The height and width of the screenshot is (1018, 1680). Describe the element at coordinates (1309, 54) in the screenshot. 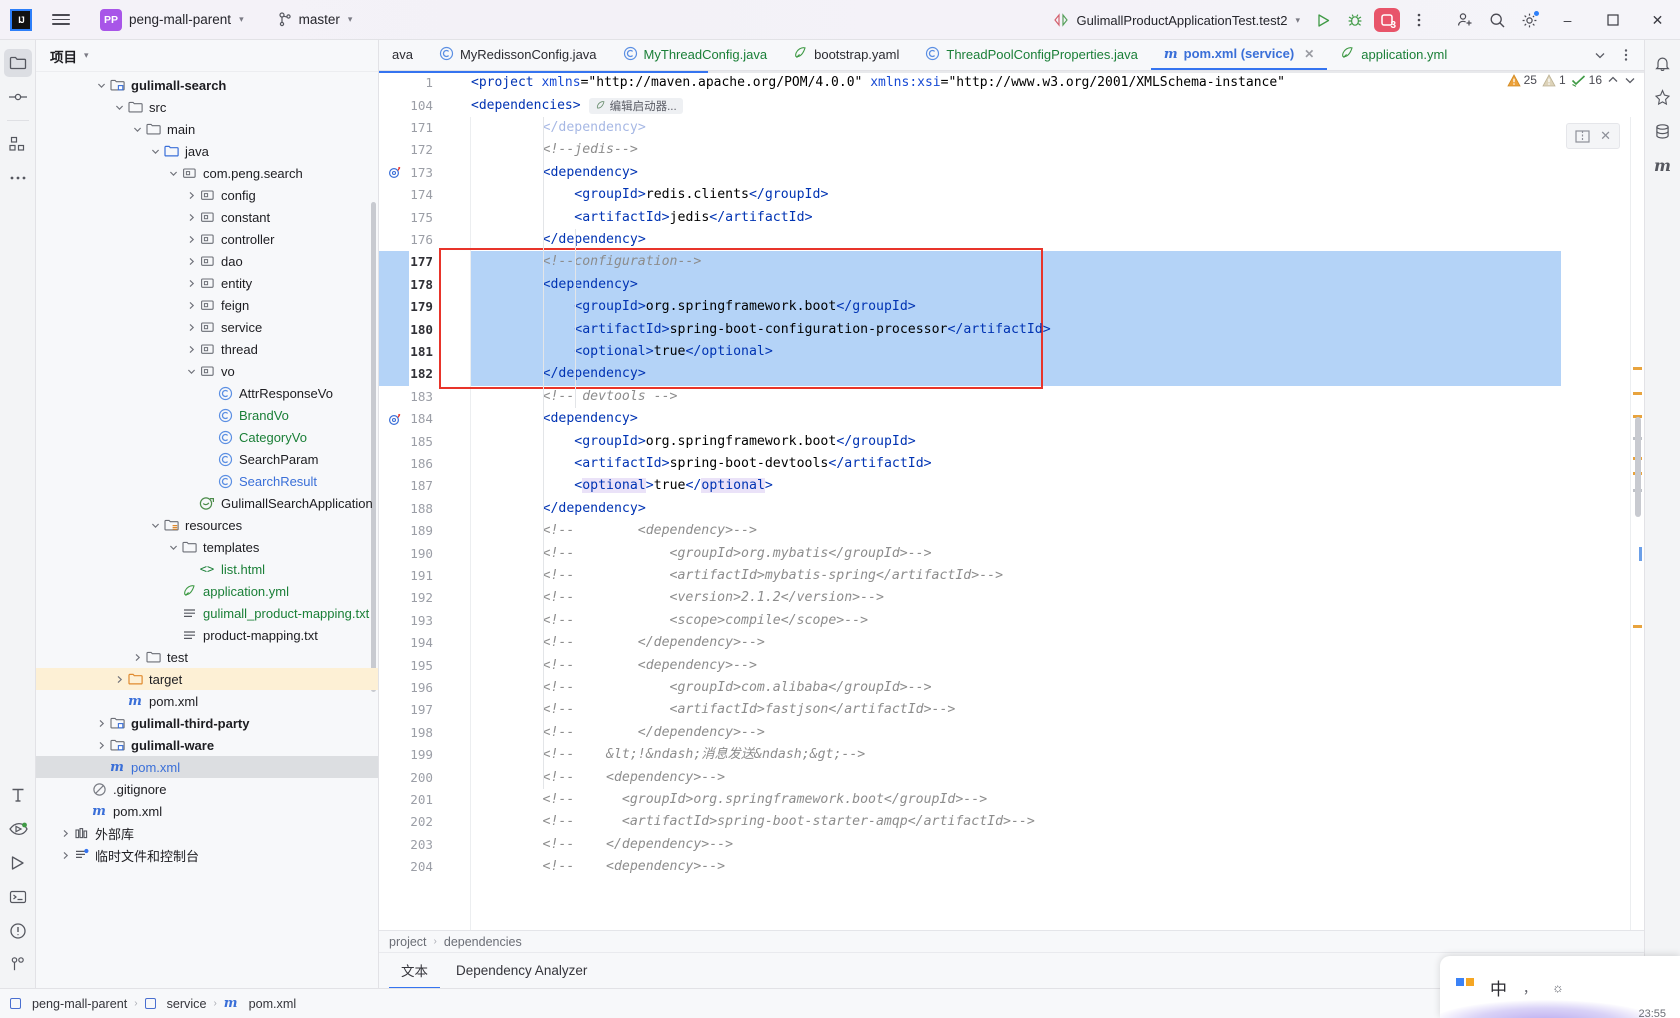

I see `close-tab-icon: ✕` at that location.